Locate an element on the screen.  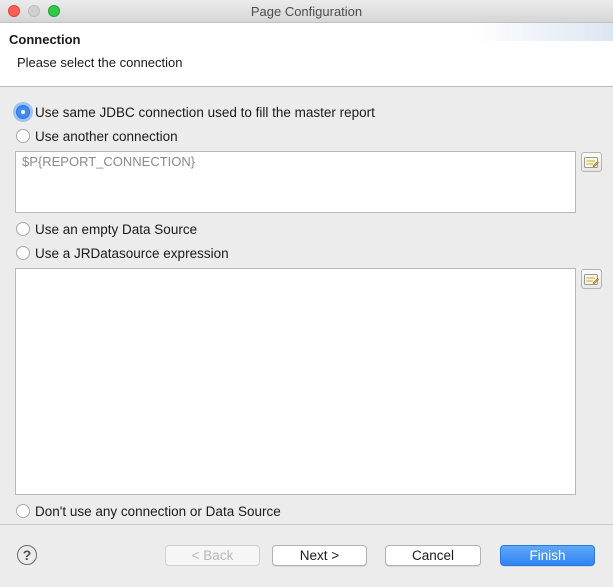
next-button: Next > is located at coordinates (319, 555).